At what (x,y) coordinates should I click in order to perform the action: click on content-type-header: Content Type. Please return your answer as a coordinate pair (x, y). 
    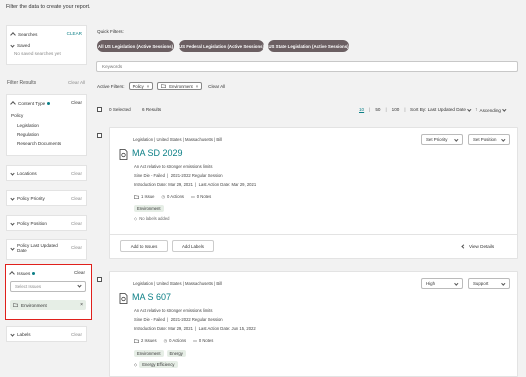
    Looking at the image, I should click on (30, 103).